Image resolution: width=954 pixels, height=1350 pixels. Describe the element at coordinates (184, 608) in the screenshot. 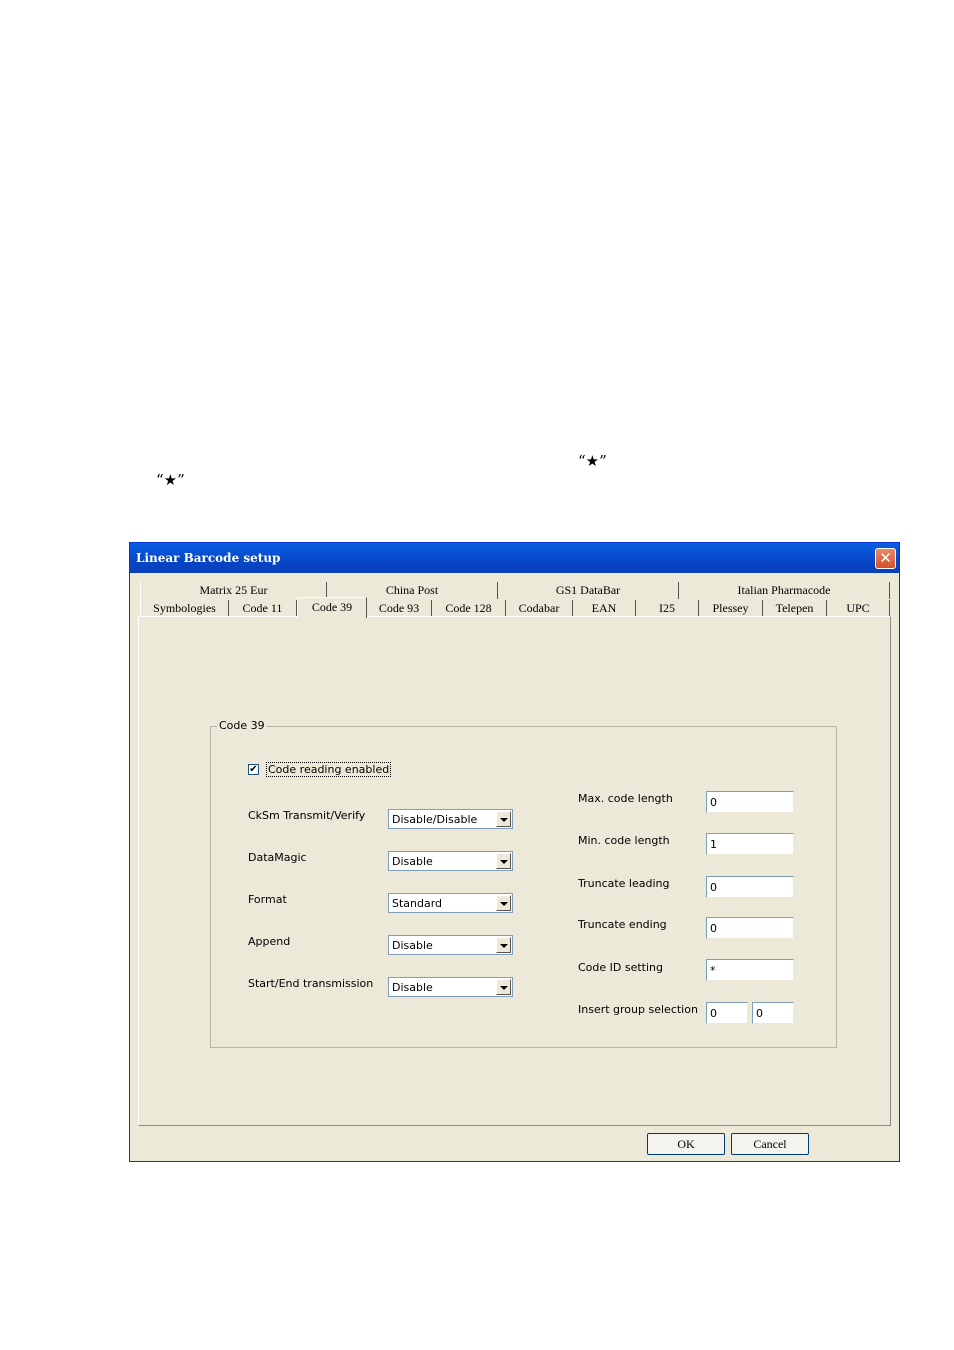

I see `tab-symbologies: Symbologies` at that location.